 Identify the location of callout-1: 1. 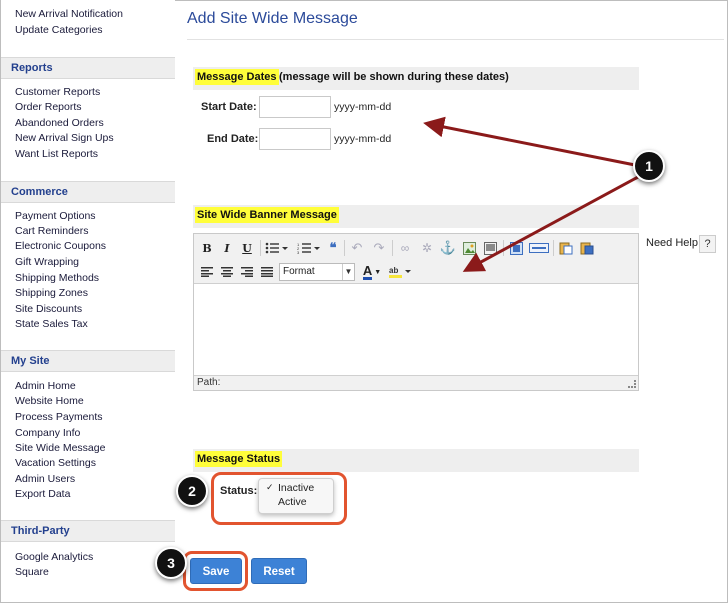
(649, 166).